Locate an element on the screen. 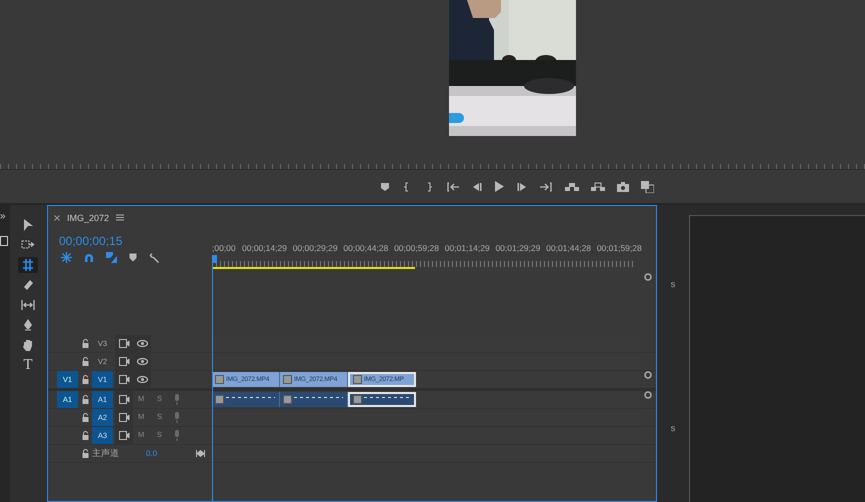  volume-value: 0.0 is located at coordinates (152, 453).